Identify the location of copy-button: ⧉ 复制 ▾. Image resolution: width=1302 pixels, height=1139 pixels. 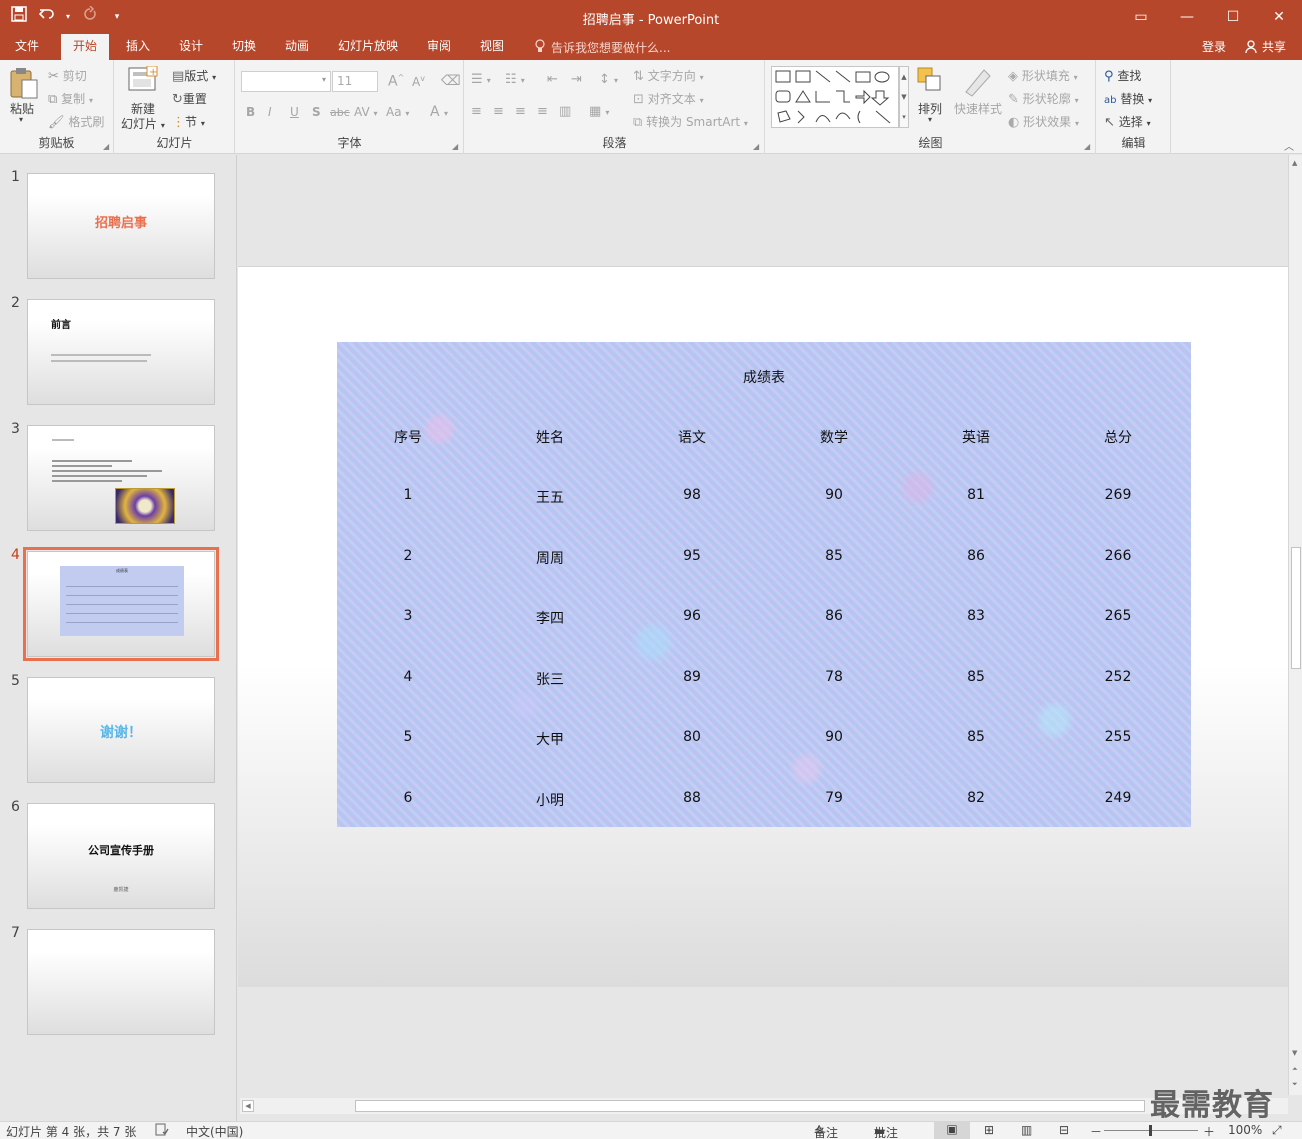
(70, 98).